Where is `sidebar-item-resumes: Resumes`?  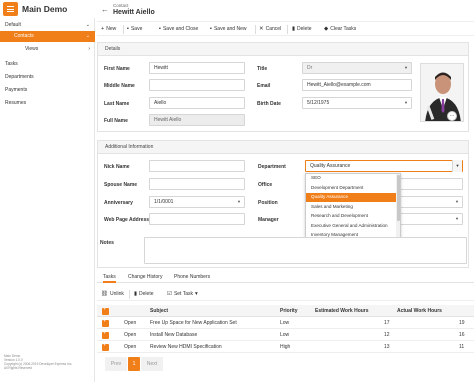
sidebar-item-resumes: Resumes is located at coordinates (47, 103).